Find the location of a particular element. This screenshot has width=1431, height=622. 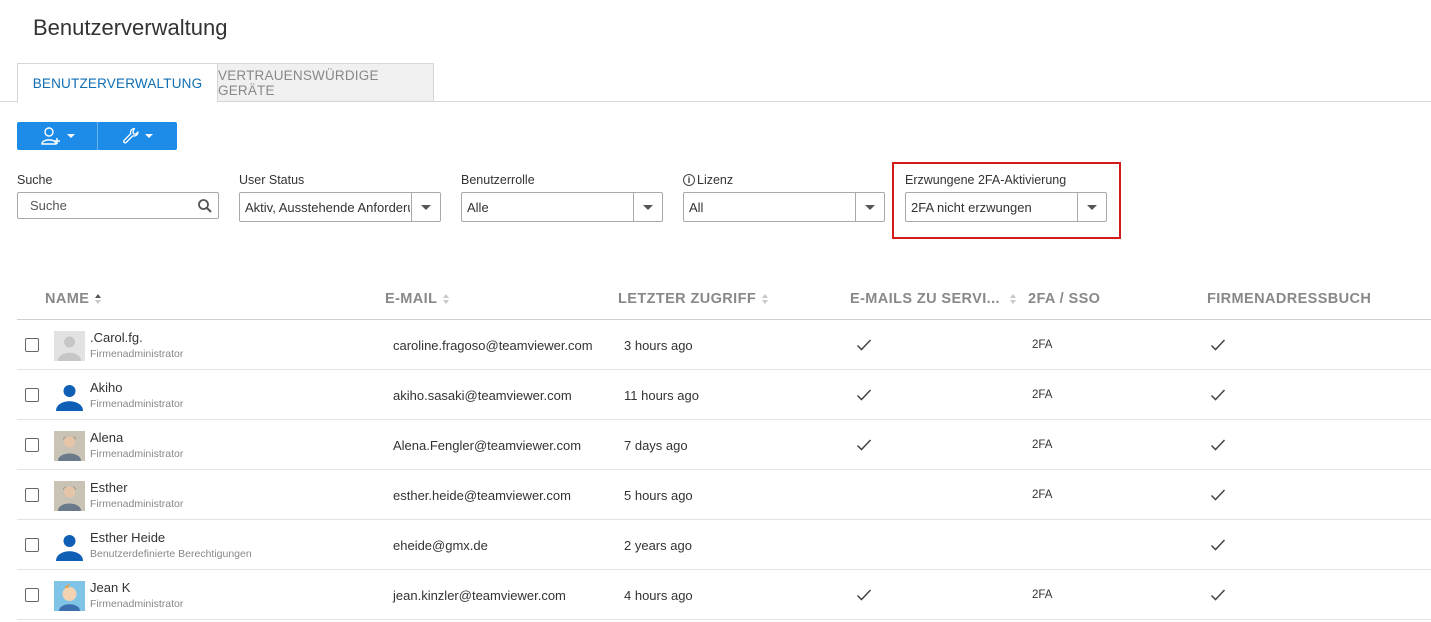

column-header-tfa: 2FA / SSO is located at coordinates (1064, 299).